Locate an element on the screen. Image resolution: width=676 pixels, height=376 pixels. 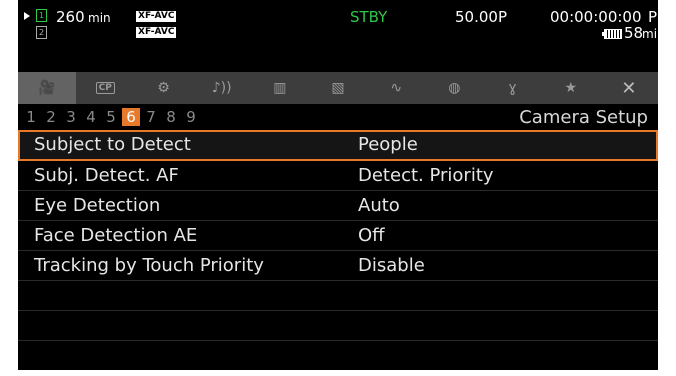
tab-lcd-vf-setup: ▧ is located at coordinates (338, 88).